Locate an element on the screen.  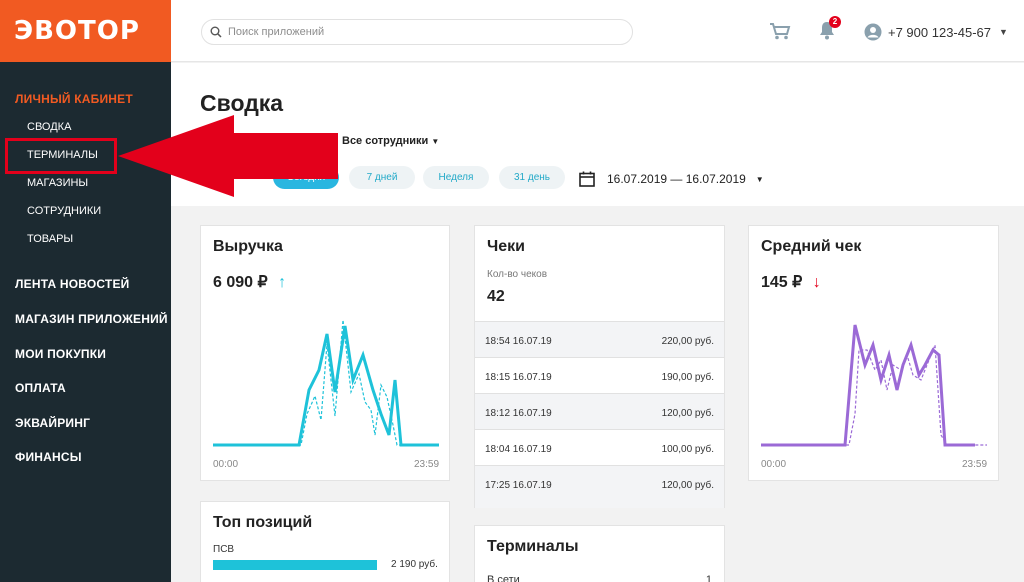
sidebar-item-employees: СОТРУДНИКИ is located at coordinates (64, 211).